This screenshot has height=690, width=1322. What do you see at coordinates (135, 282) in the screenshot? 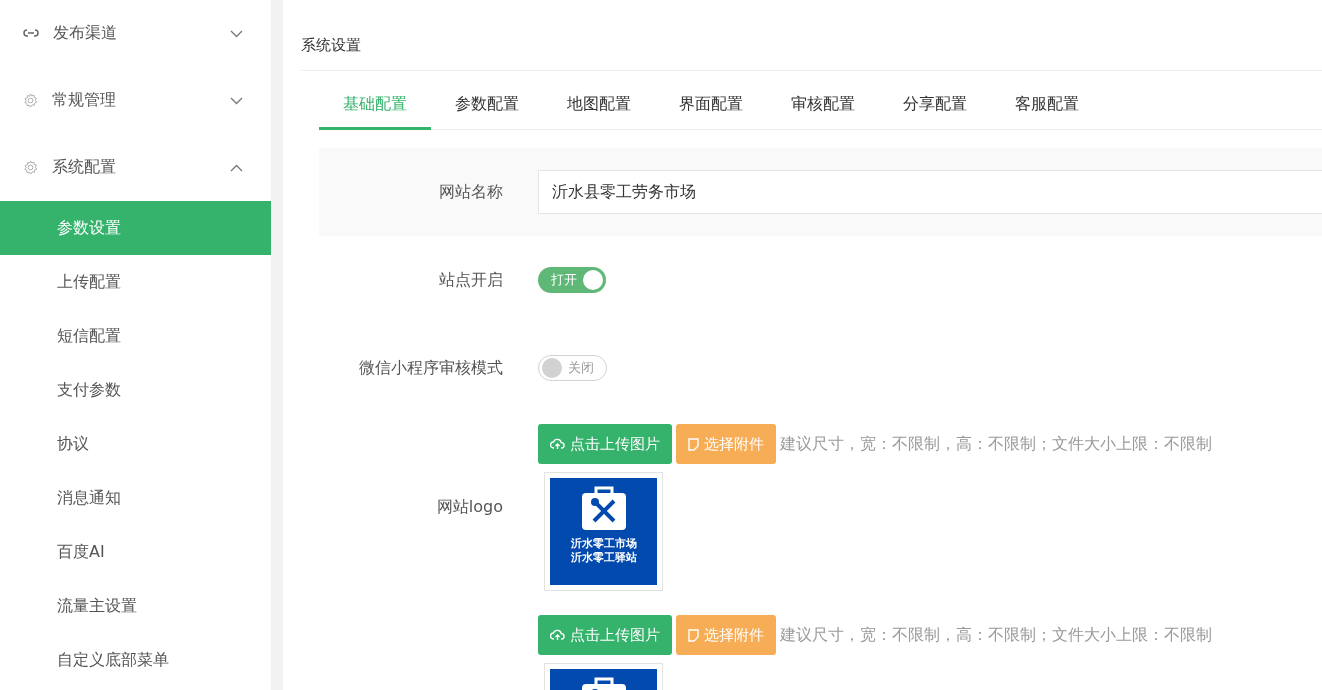
I see `sidebar-item: 上传配置` at bounding box center [135, 282].